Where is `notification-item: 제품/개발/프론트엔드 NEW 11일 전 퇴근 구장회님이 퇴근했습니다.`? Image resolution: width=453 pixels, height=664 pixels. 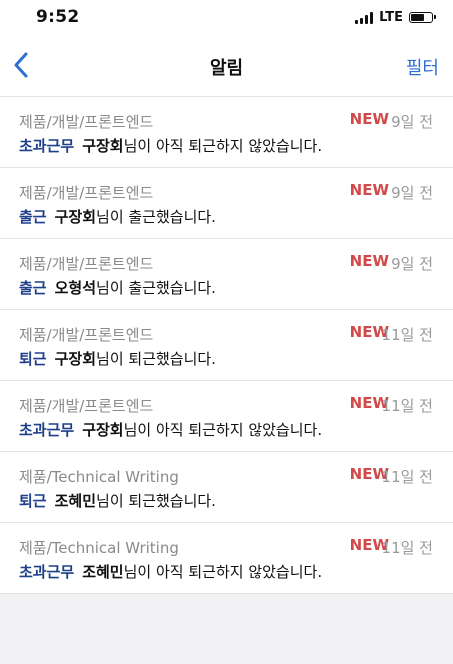
notification-item: 제품/개발/프론트엔드 NEW 11일 전 퇴근 구장회님이 퇴근했습니다. is located at coordinates (226, 345).